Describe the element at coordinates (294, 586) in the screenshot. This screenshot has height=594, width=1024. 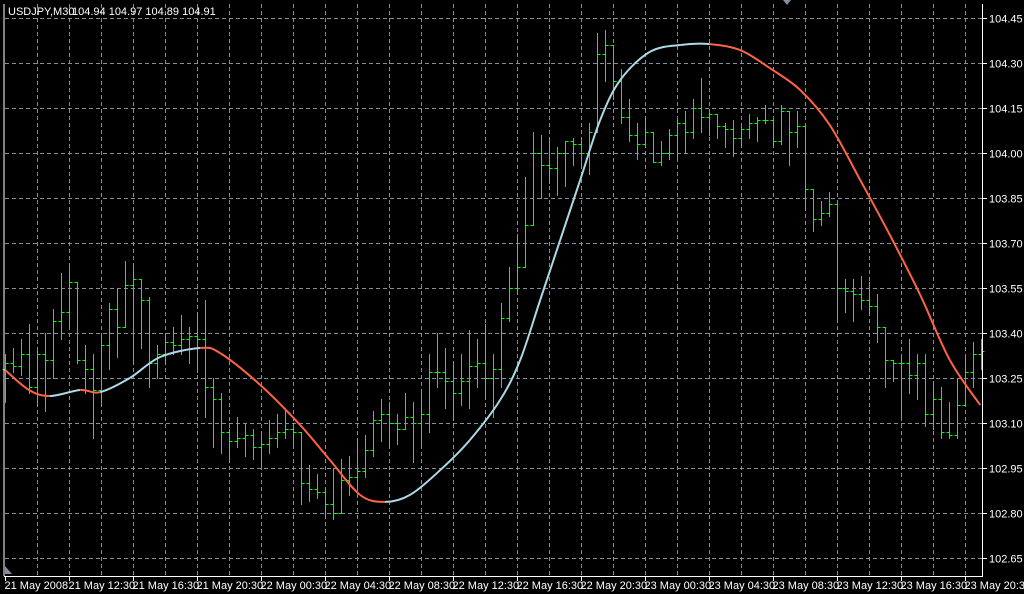
I see `time-label: 22 May 00:30` at that location.